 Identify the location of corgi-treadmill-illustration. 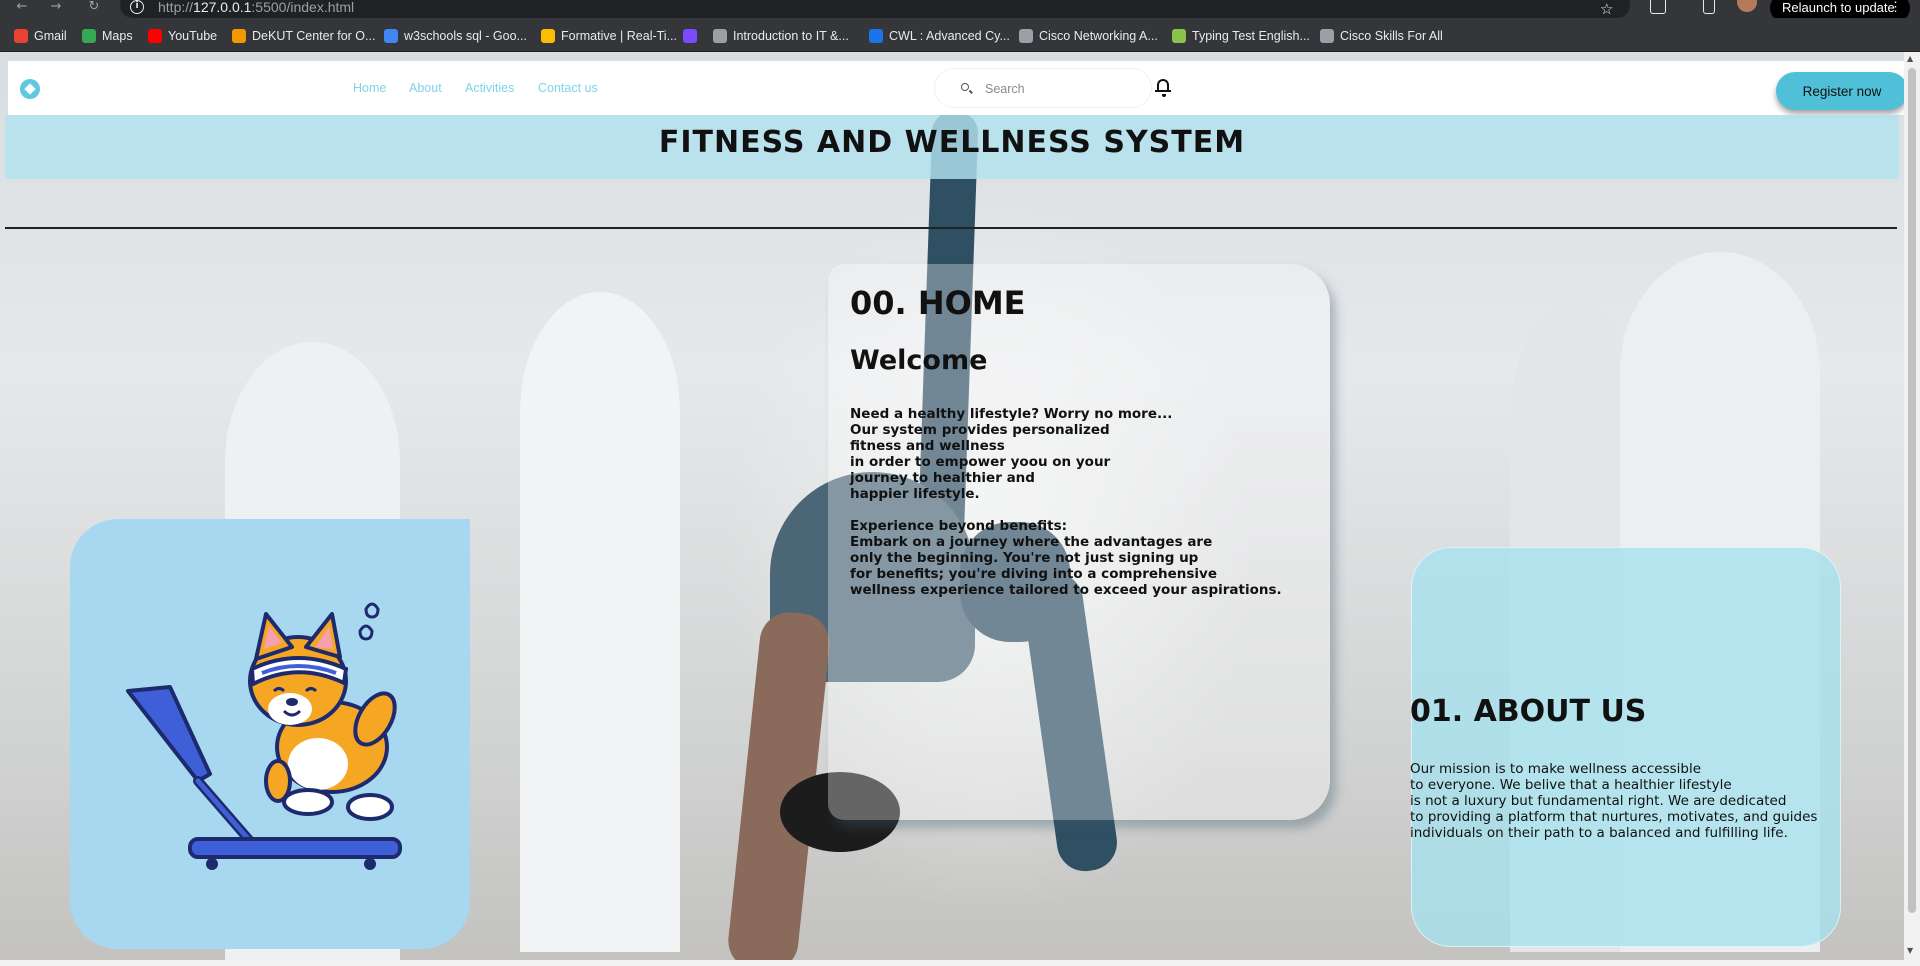
(264, 736).